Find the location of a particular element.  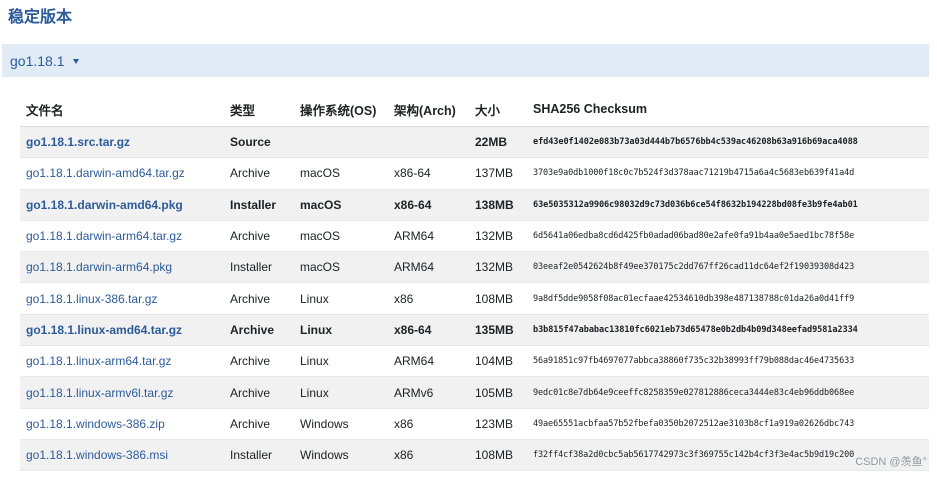

download-link: go1.18.1.windows-386.msi is located at coordinates (97, 455).